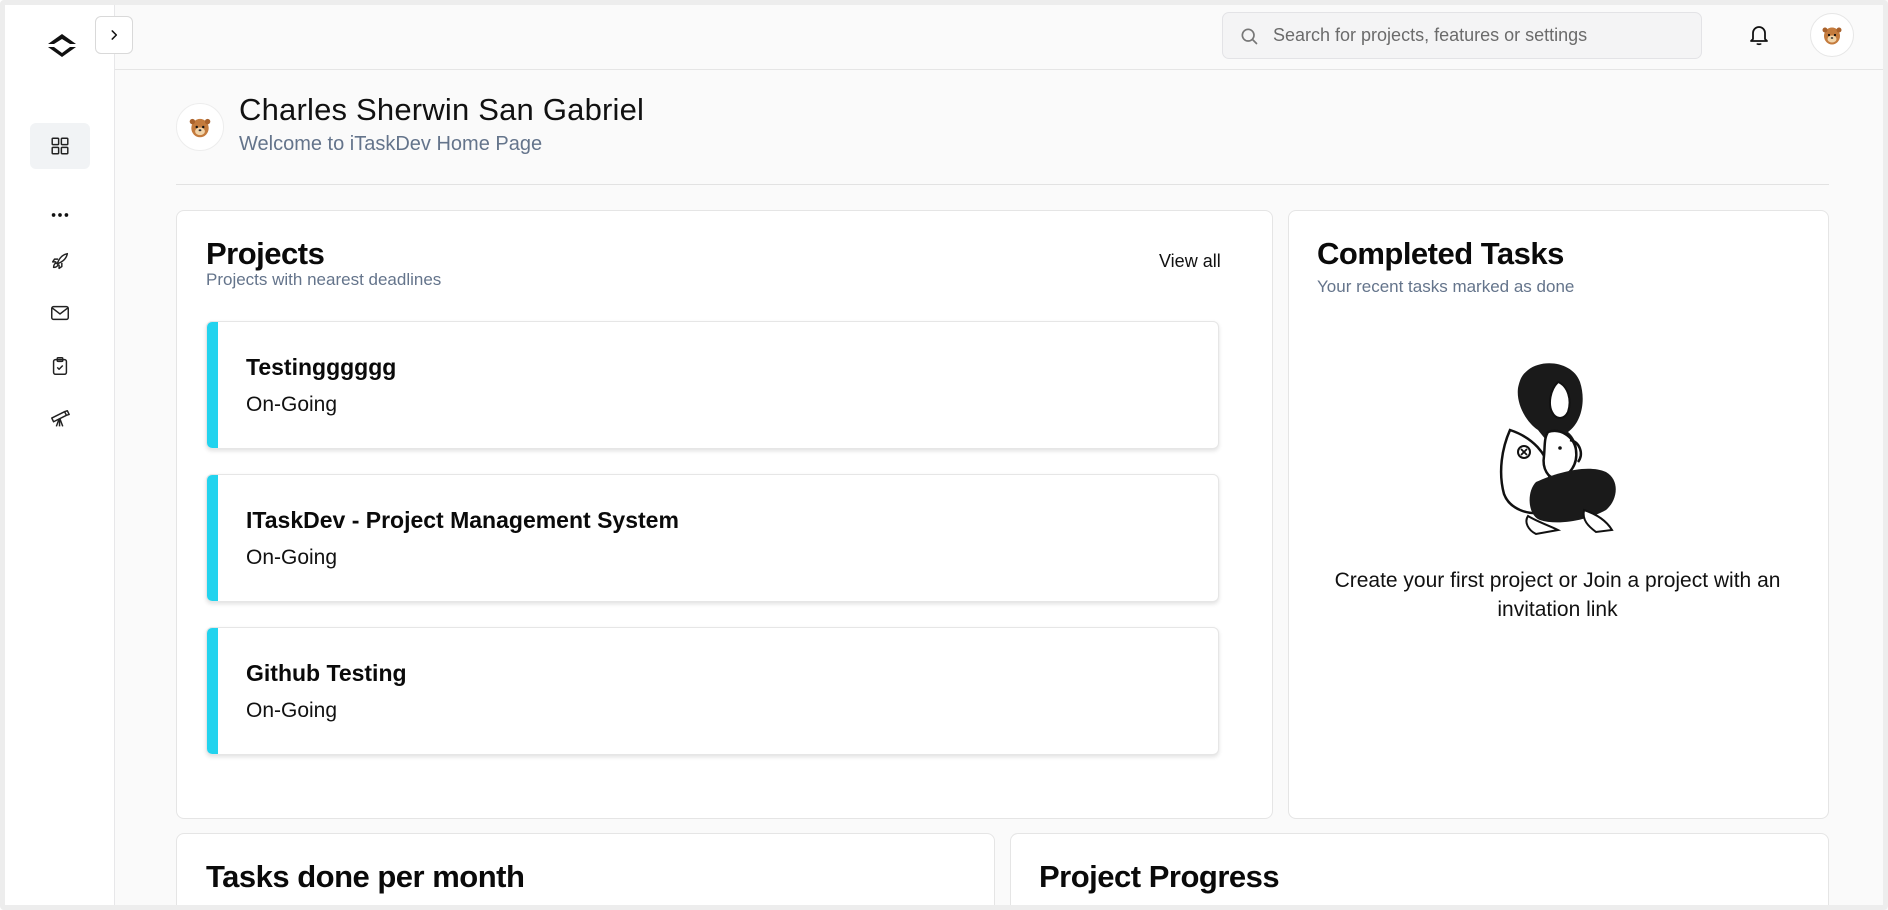  Describe the element at coordinates (265, 253) in the screenshot. I see `projects-title: Projects` at that location.